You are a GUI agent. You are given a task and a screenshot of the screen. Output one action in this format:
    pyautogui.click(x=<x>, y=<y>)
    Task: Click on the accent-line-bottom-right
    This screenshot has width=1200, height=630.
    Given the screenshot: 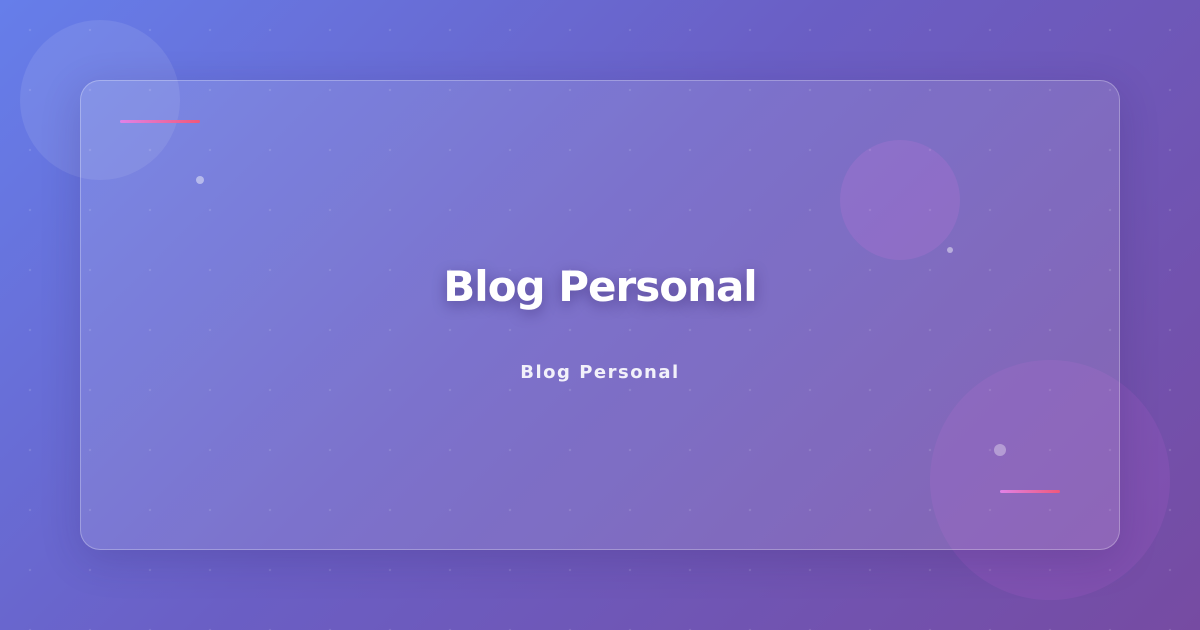 What is the action you would take?
    pyautogui.click(x=1030, y=491)
    